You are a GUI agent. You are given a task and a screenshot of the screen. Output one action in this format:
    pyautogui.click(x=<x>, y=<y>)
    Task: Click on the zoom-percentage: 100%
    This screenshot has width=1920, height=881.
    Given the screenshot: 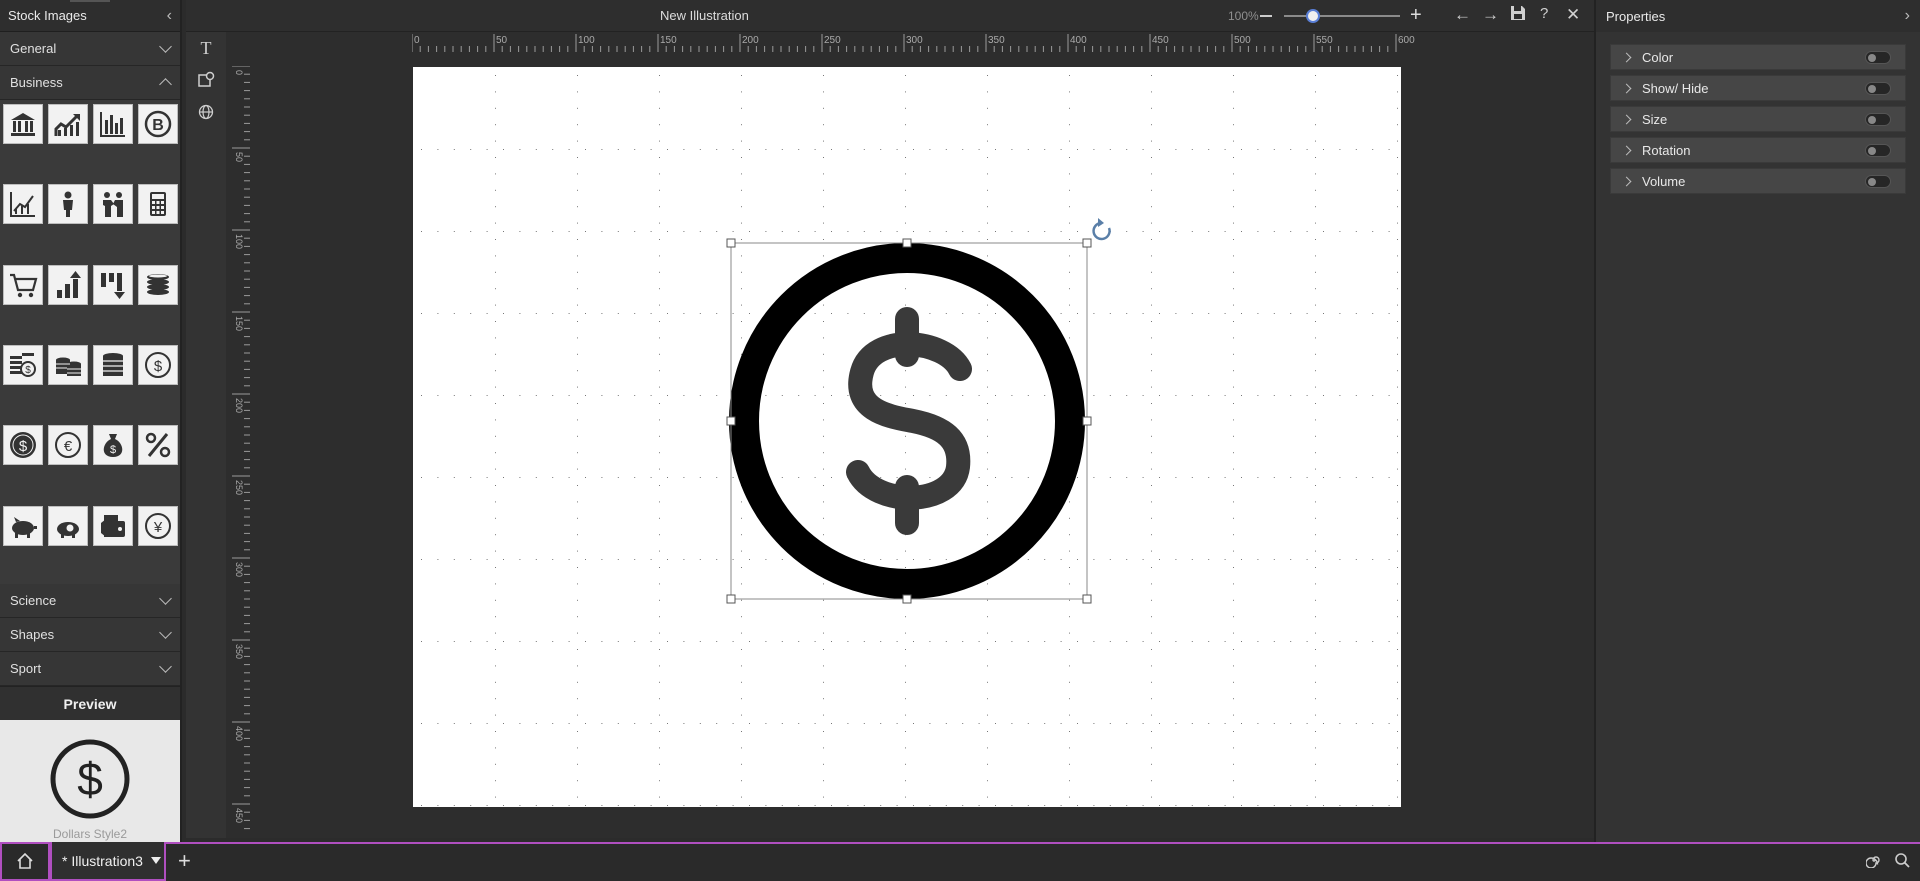 What is the action you would take?
    pyautogui.click(x=1243, y=15)
    